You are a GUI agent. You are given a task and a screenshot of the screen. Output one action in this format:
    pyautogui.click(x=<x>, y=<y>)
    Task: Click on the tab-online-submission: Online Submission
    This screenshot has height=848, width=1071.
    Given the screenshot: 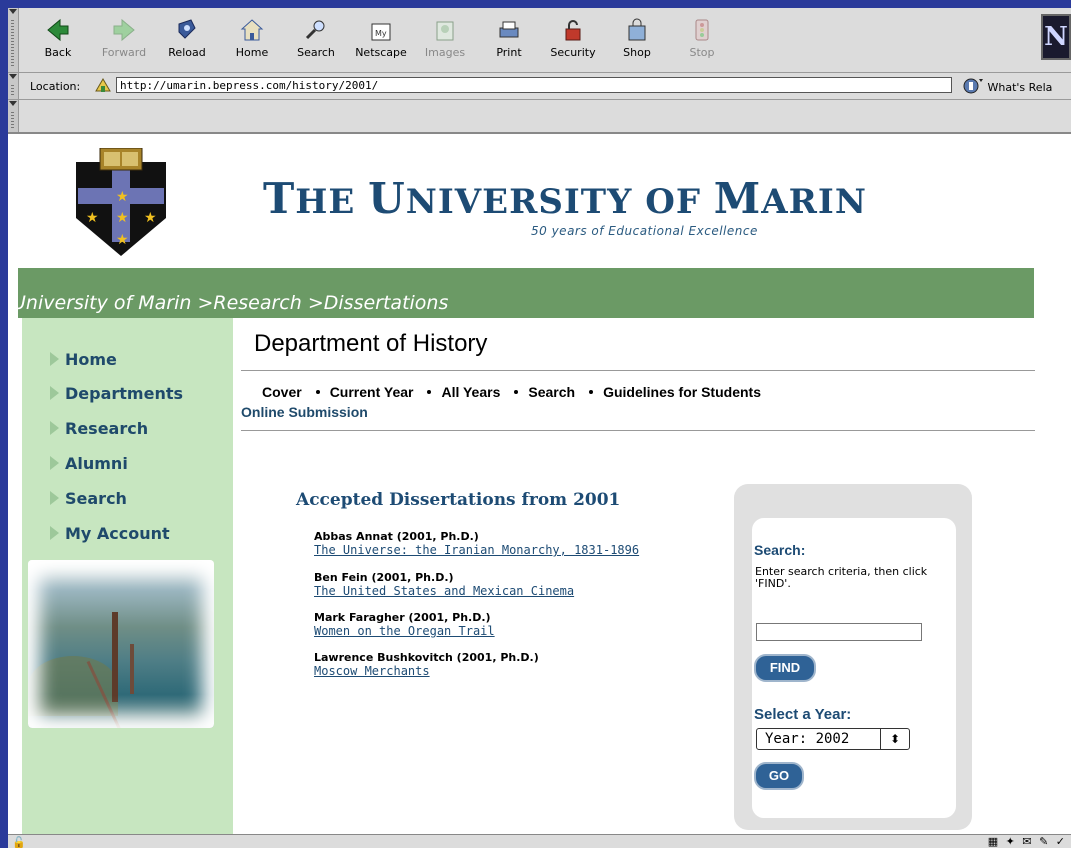 What is the action you would take?
    pyautogui.click(x=304, y=412)
    